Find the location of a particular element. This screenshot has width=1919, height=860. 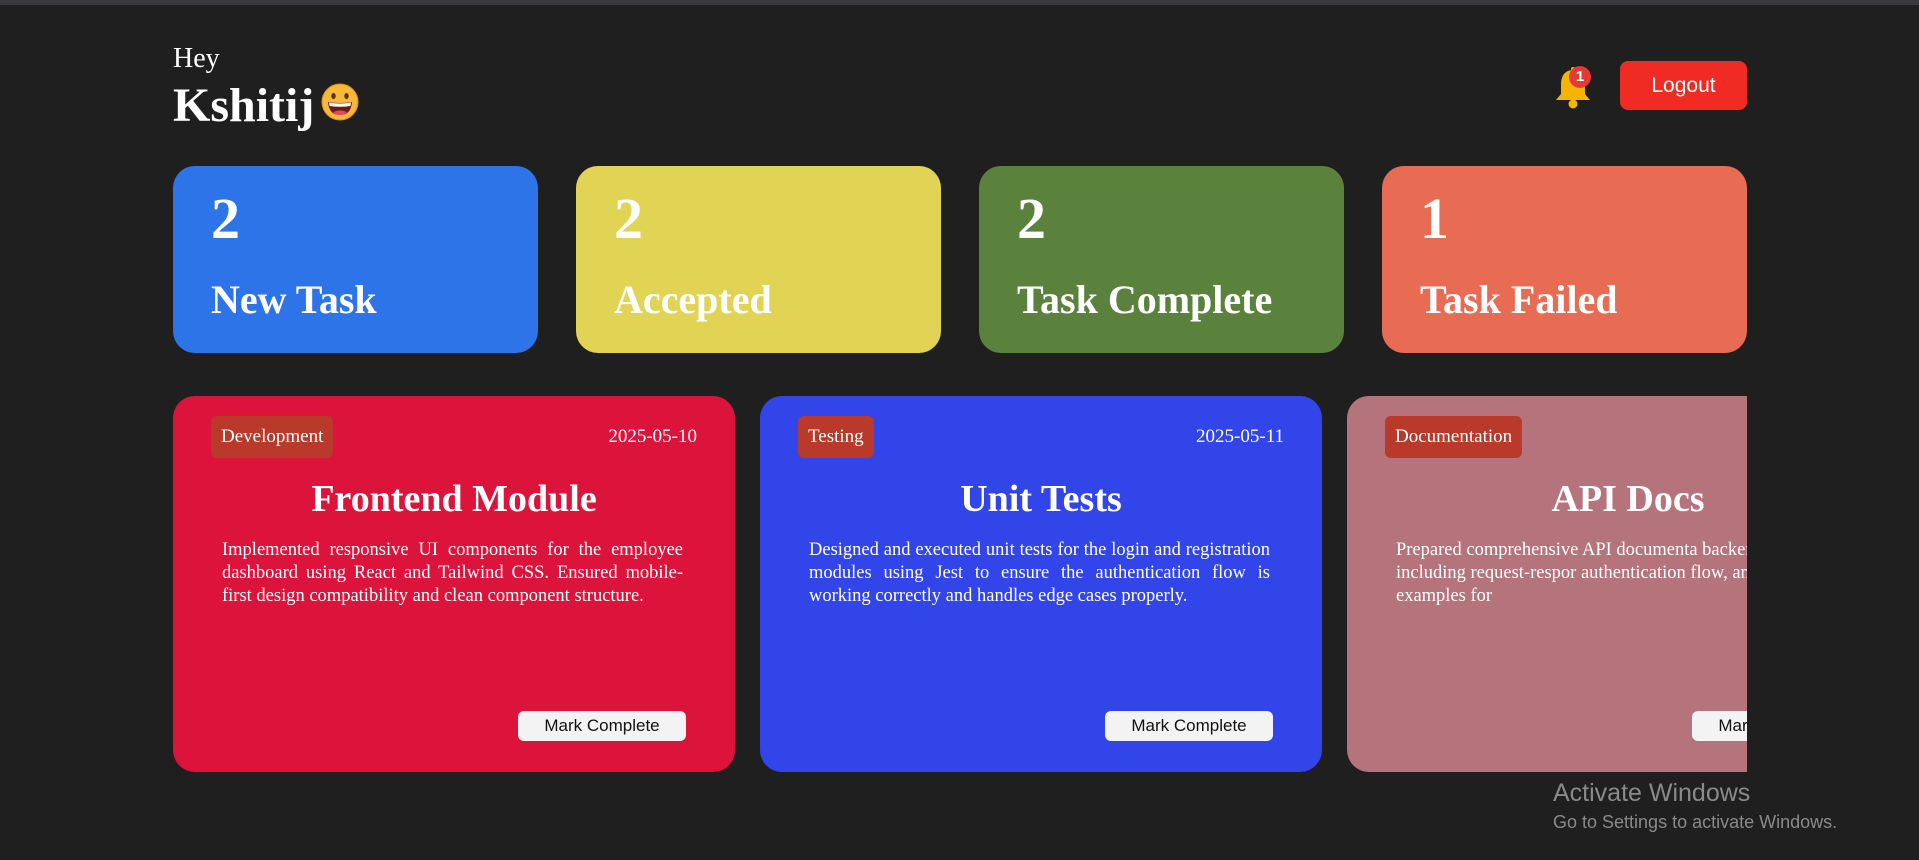

stat-label: New Task is located at coordinates (294, 299).